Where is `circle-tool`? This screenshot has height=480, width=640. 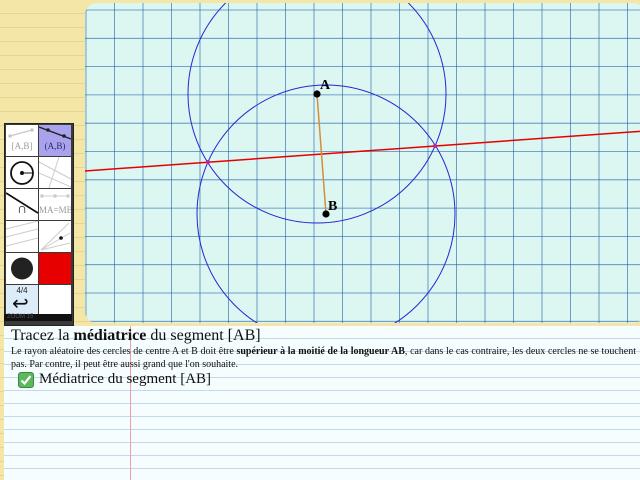
circle-tool is located at coordinates (22, 172).